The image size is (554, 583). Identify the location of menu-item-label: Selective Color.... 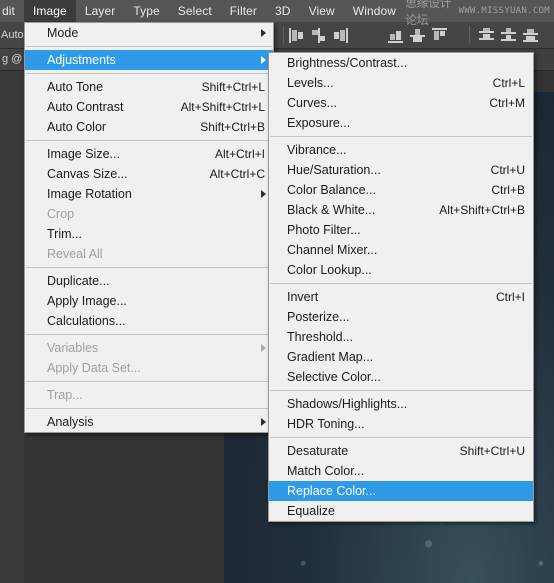
(334, 377).